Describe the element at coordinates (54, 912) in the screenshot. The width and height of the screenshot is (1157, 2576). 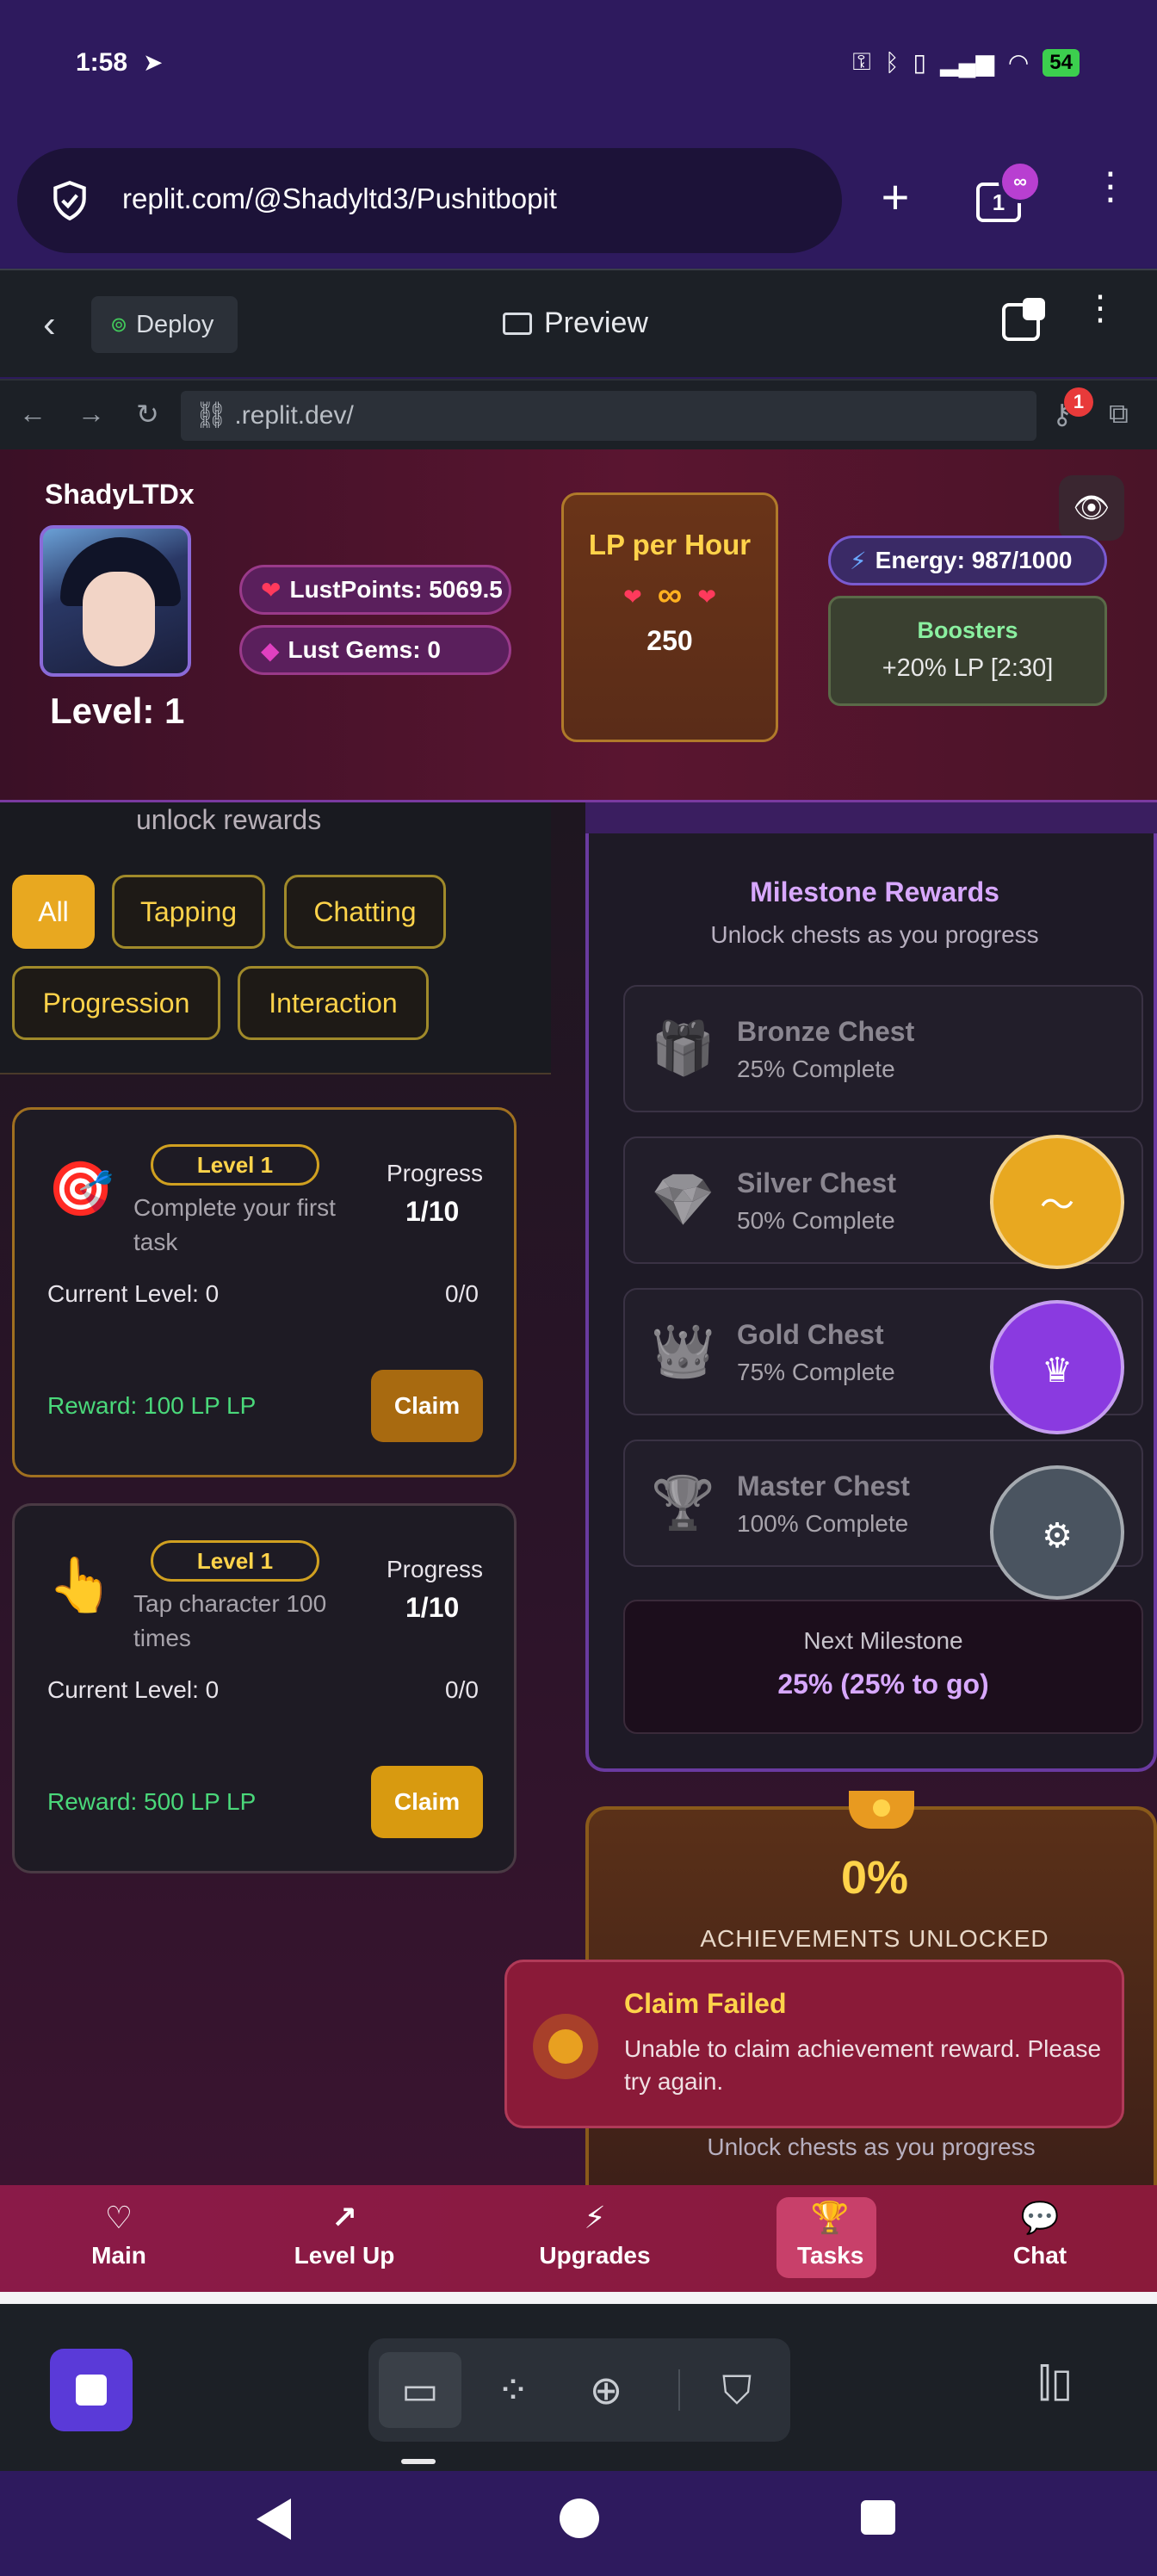
I see `filter-chip-all: All` at that location.